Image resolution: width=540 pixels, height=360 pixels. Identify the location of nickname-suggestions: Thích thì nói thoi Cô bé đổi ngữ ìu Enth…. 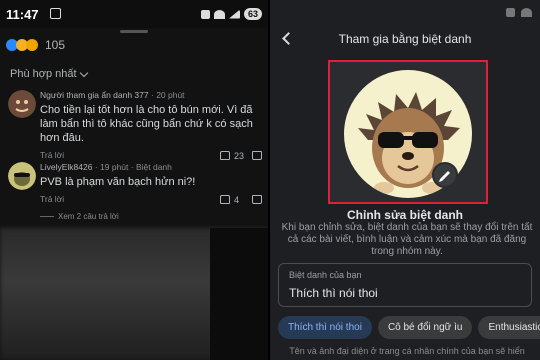
(409, 327).